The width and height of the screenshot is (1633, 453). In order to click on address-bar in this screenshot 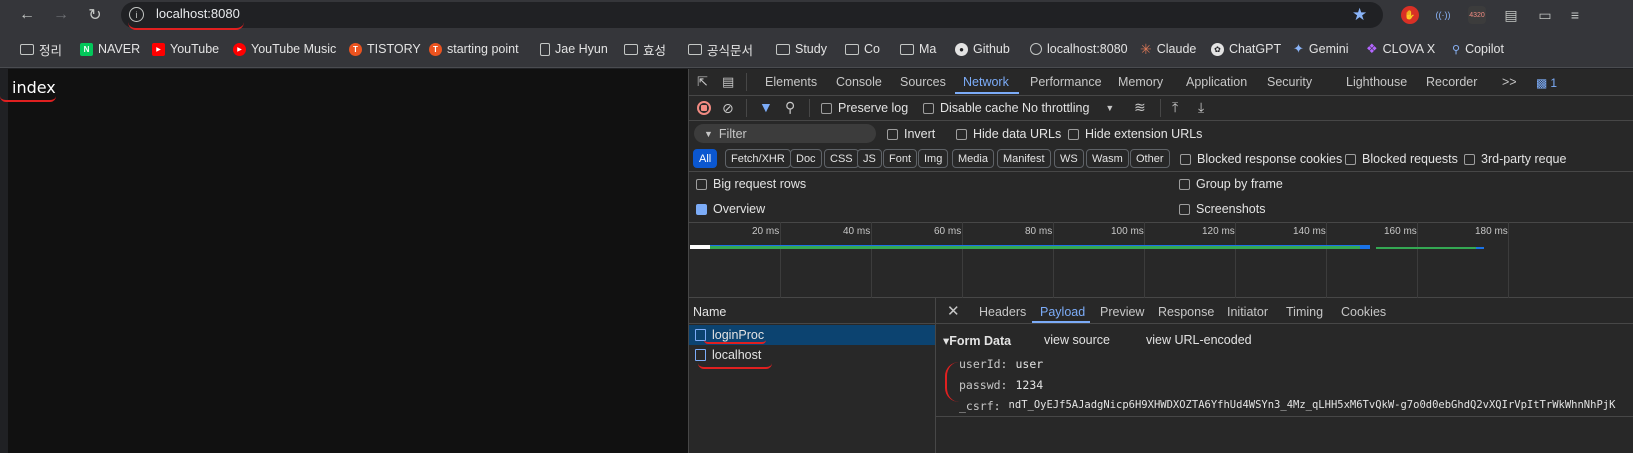, I will do `click(752, 15)`.